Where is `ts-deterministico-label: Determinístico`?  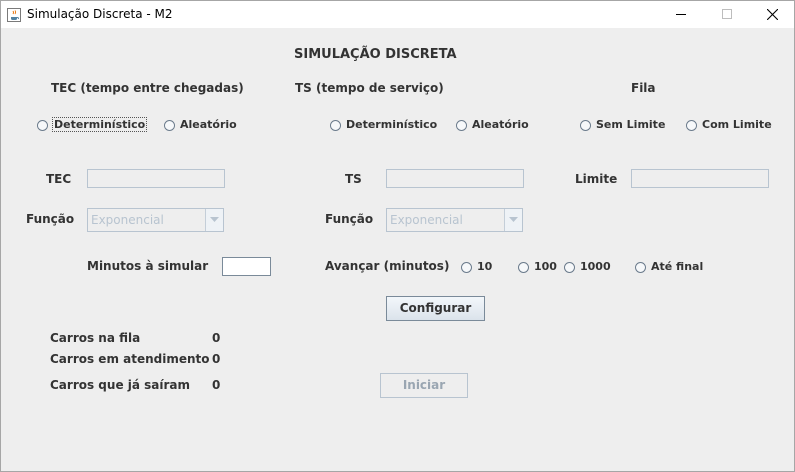 ts-deterministico-label: Determinístico is located at coordinates (391, 124).